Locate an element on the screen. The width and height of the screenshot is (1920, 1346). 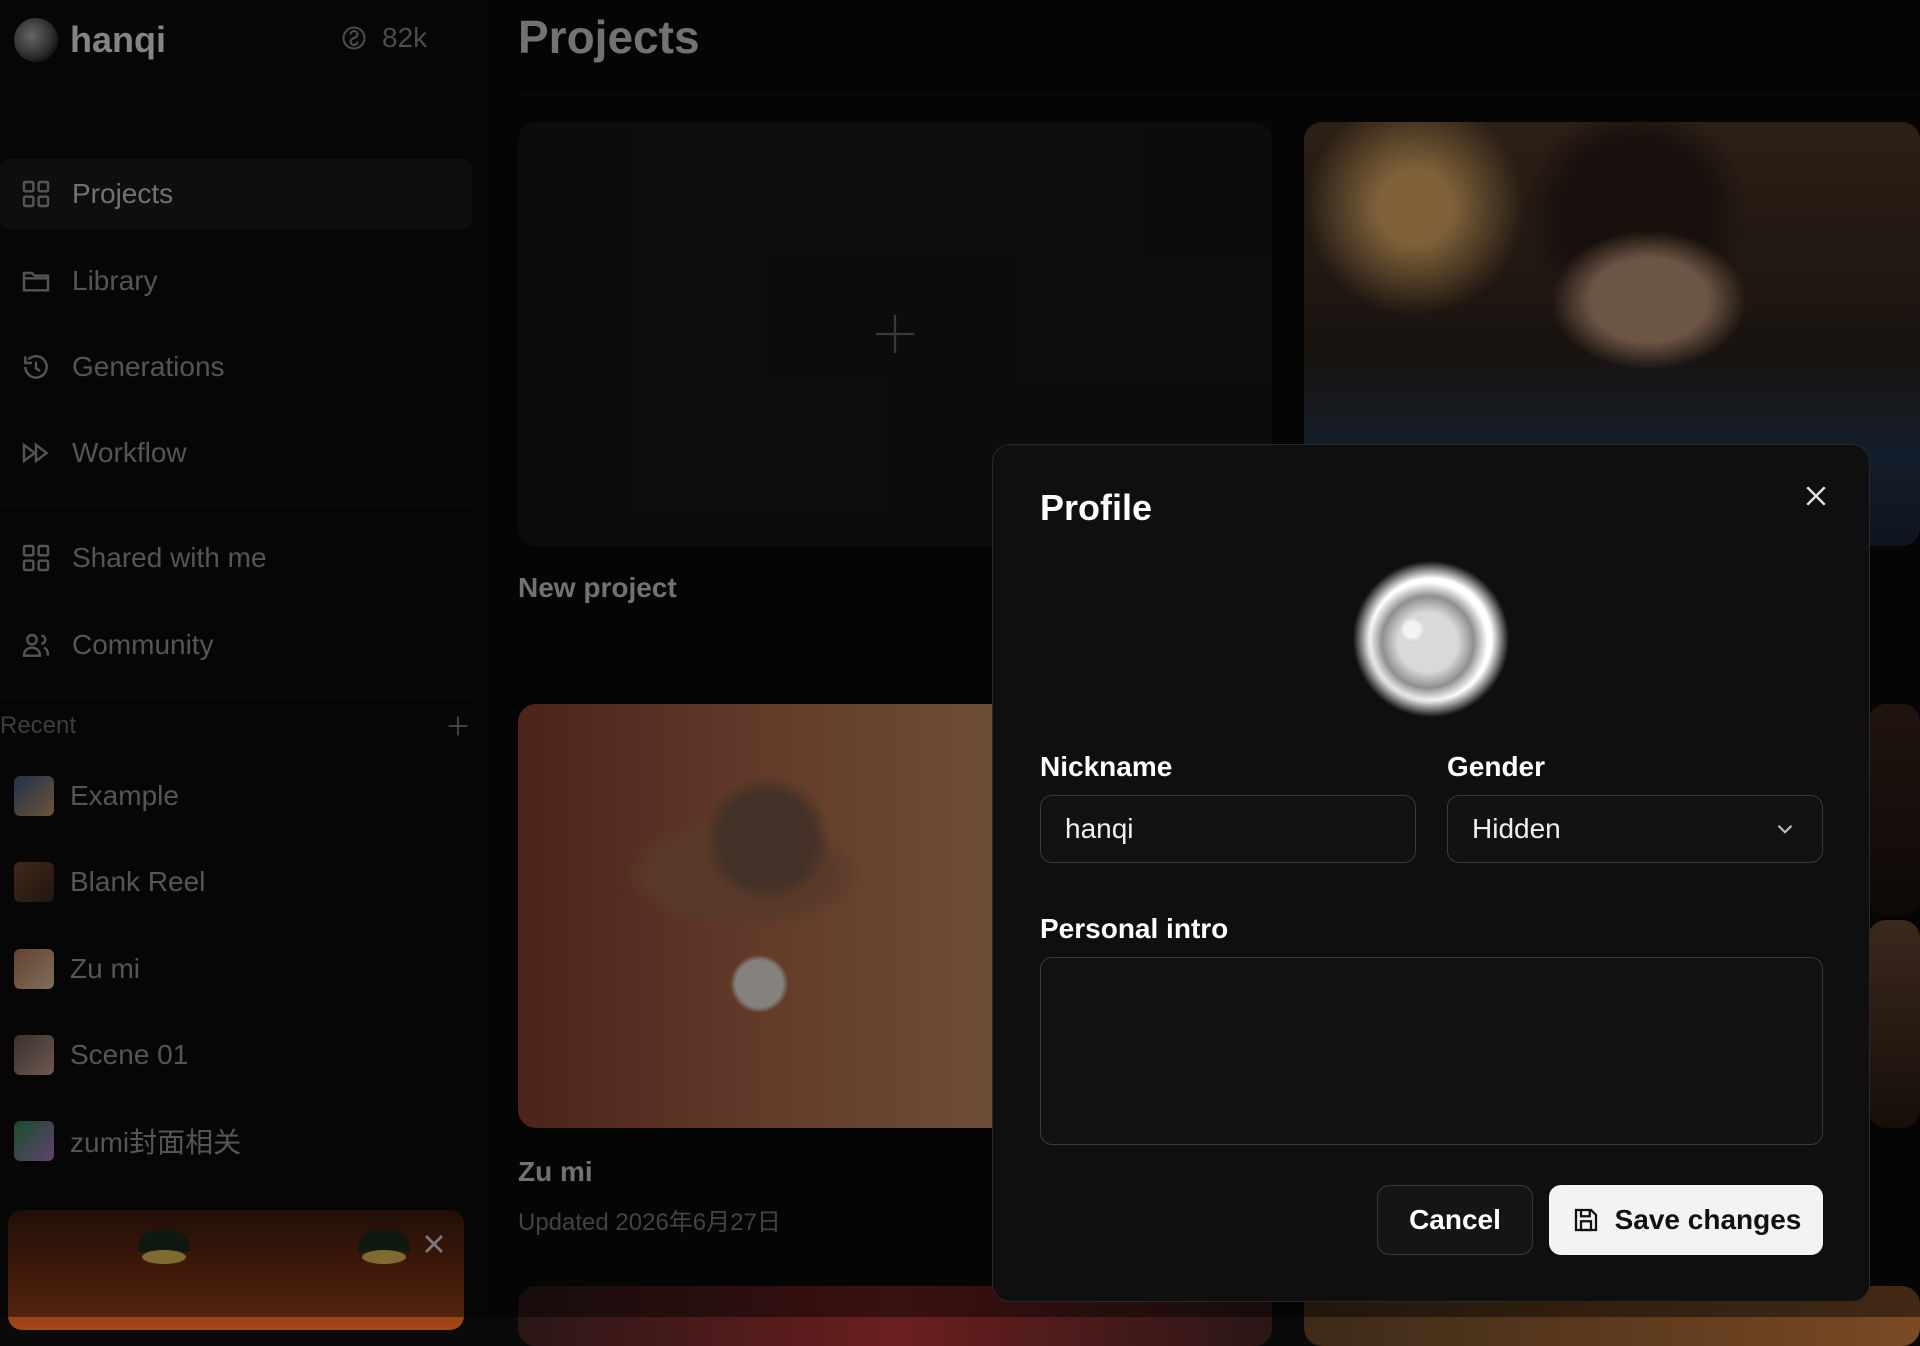
save-changes-button: Save changes is located at coordinates (1686, 1220).